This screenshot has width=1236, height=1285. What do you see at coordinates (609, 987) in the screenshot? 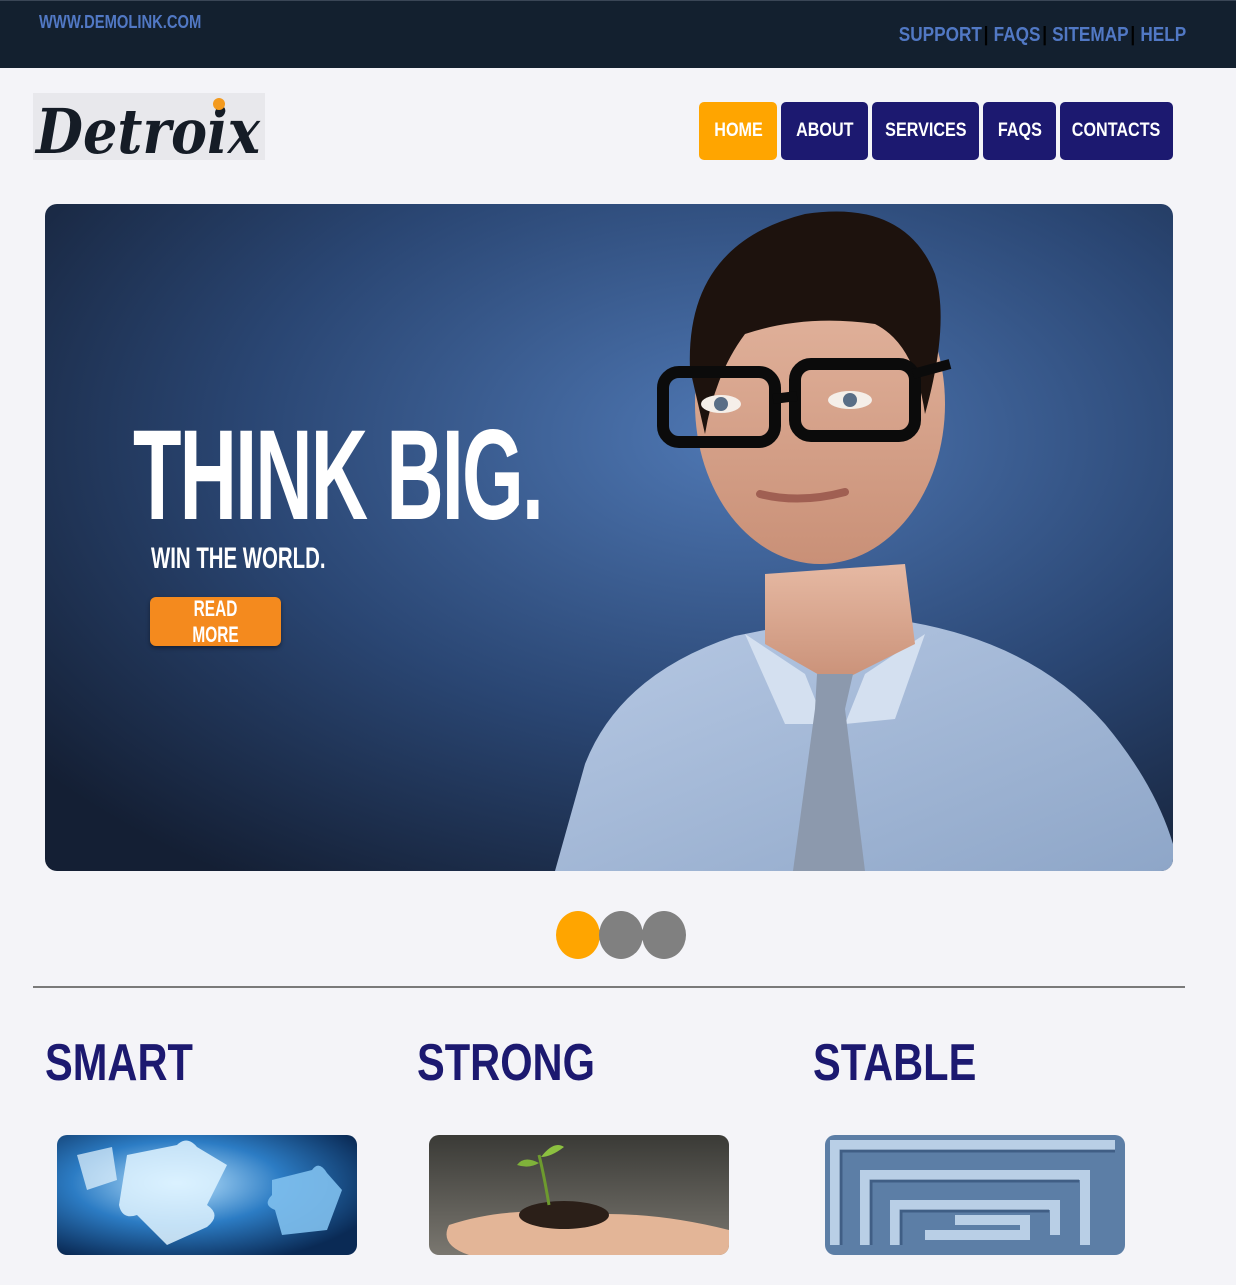
I see `divider` at bounding box center [609, 987].